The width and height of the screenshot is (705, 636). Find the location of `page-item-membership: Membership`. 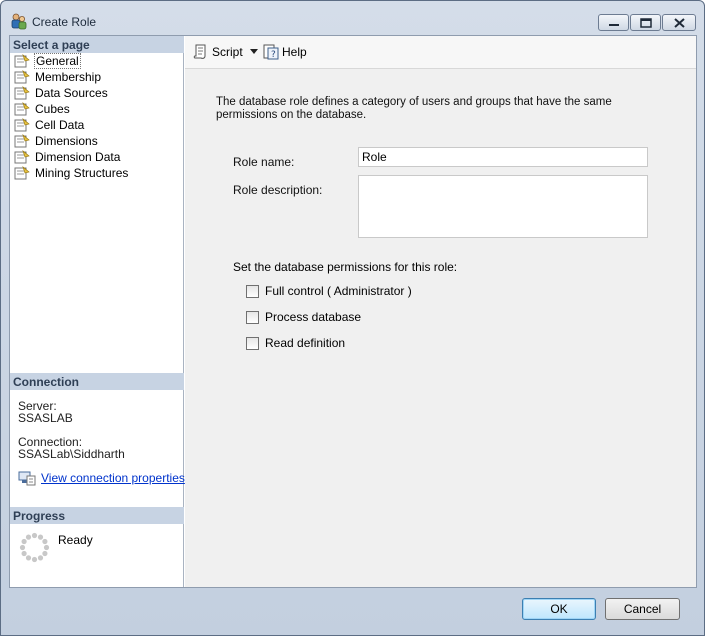

page-item-membership: Membership is located at coordinates (97, 77).